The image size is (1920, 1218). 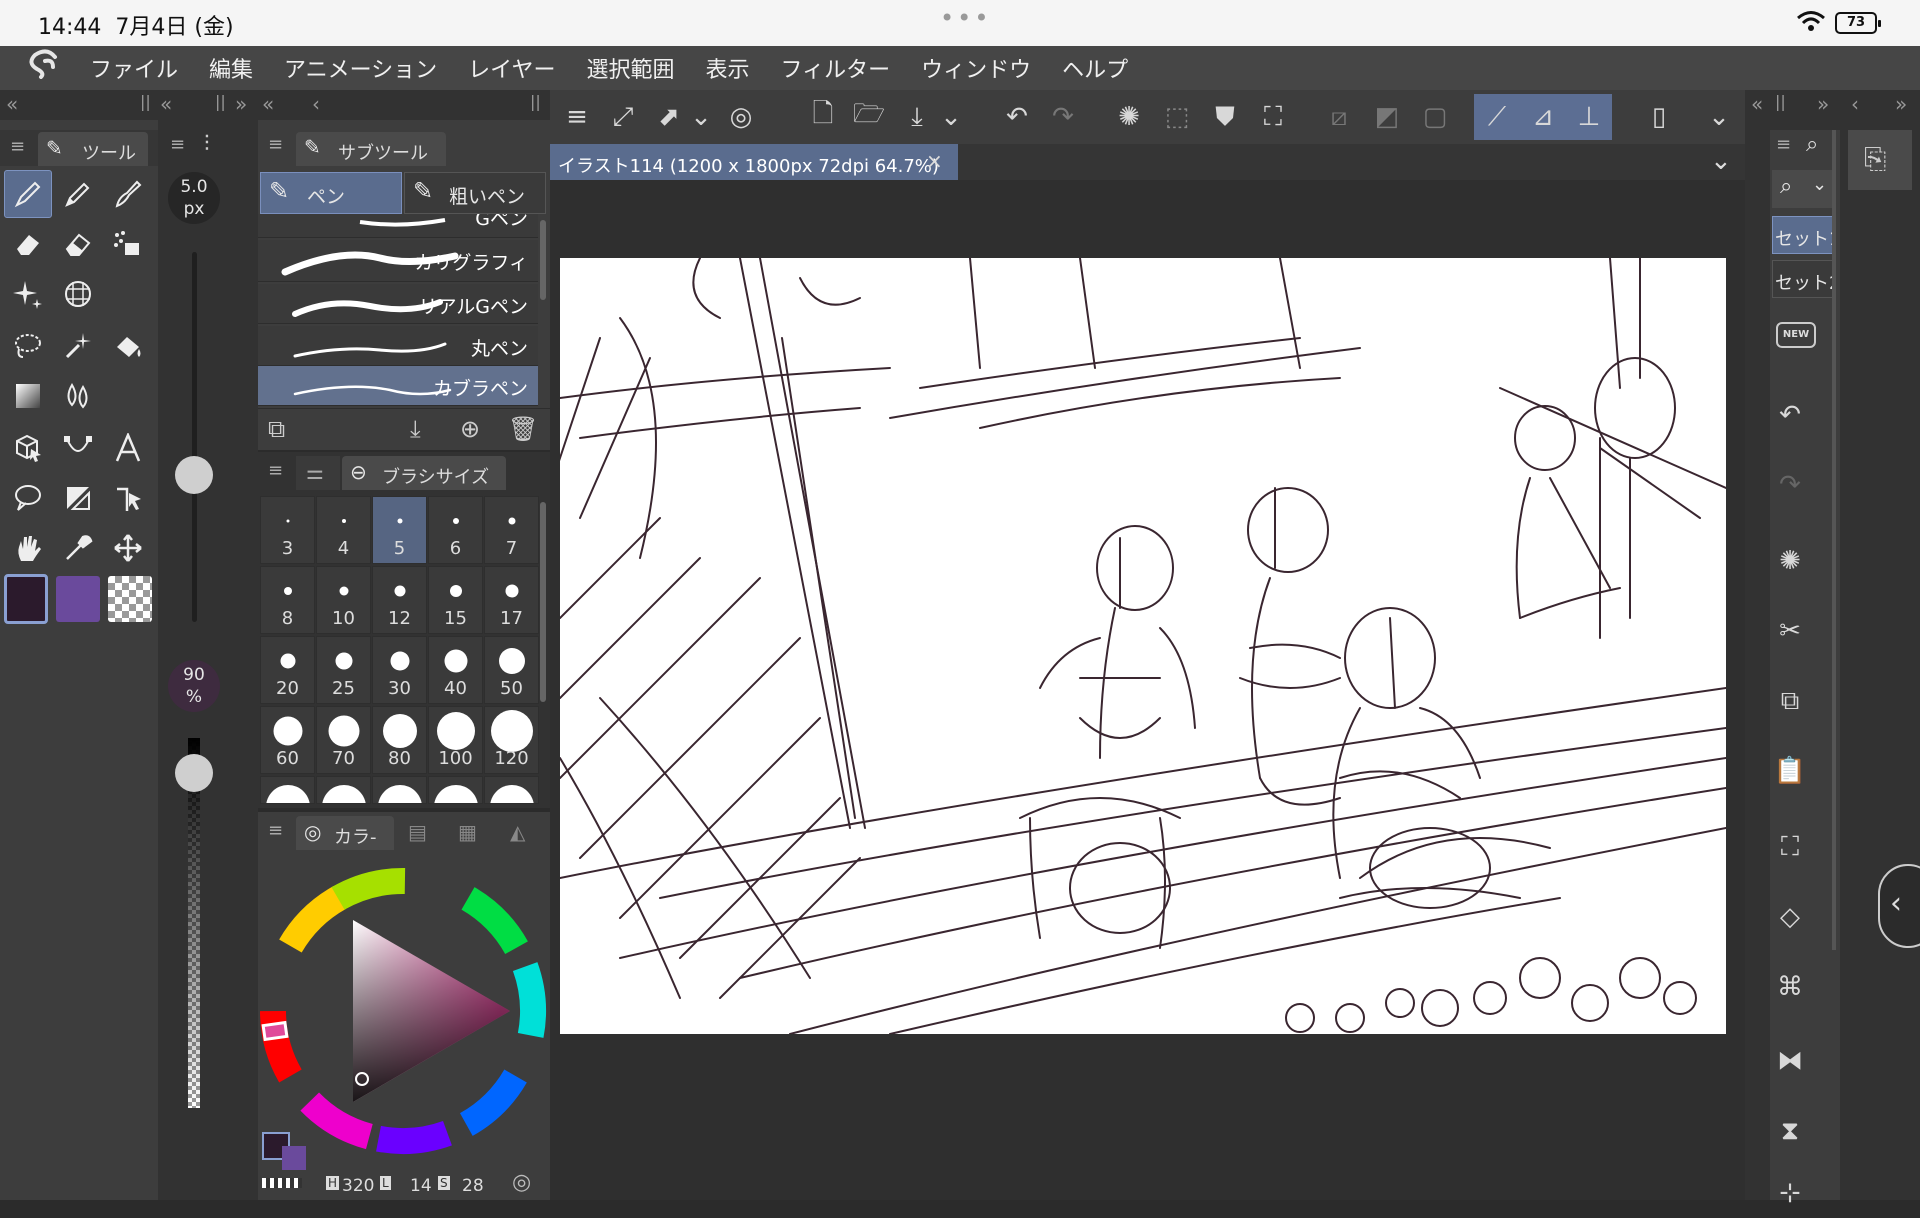 What do you see at coordinates (1095, 68) in the screenshot?
I see `menu-help: ヘルプ` at bounding box center [1095, 68].